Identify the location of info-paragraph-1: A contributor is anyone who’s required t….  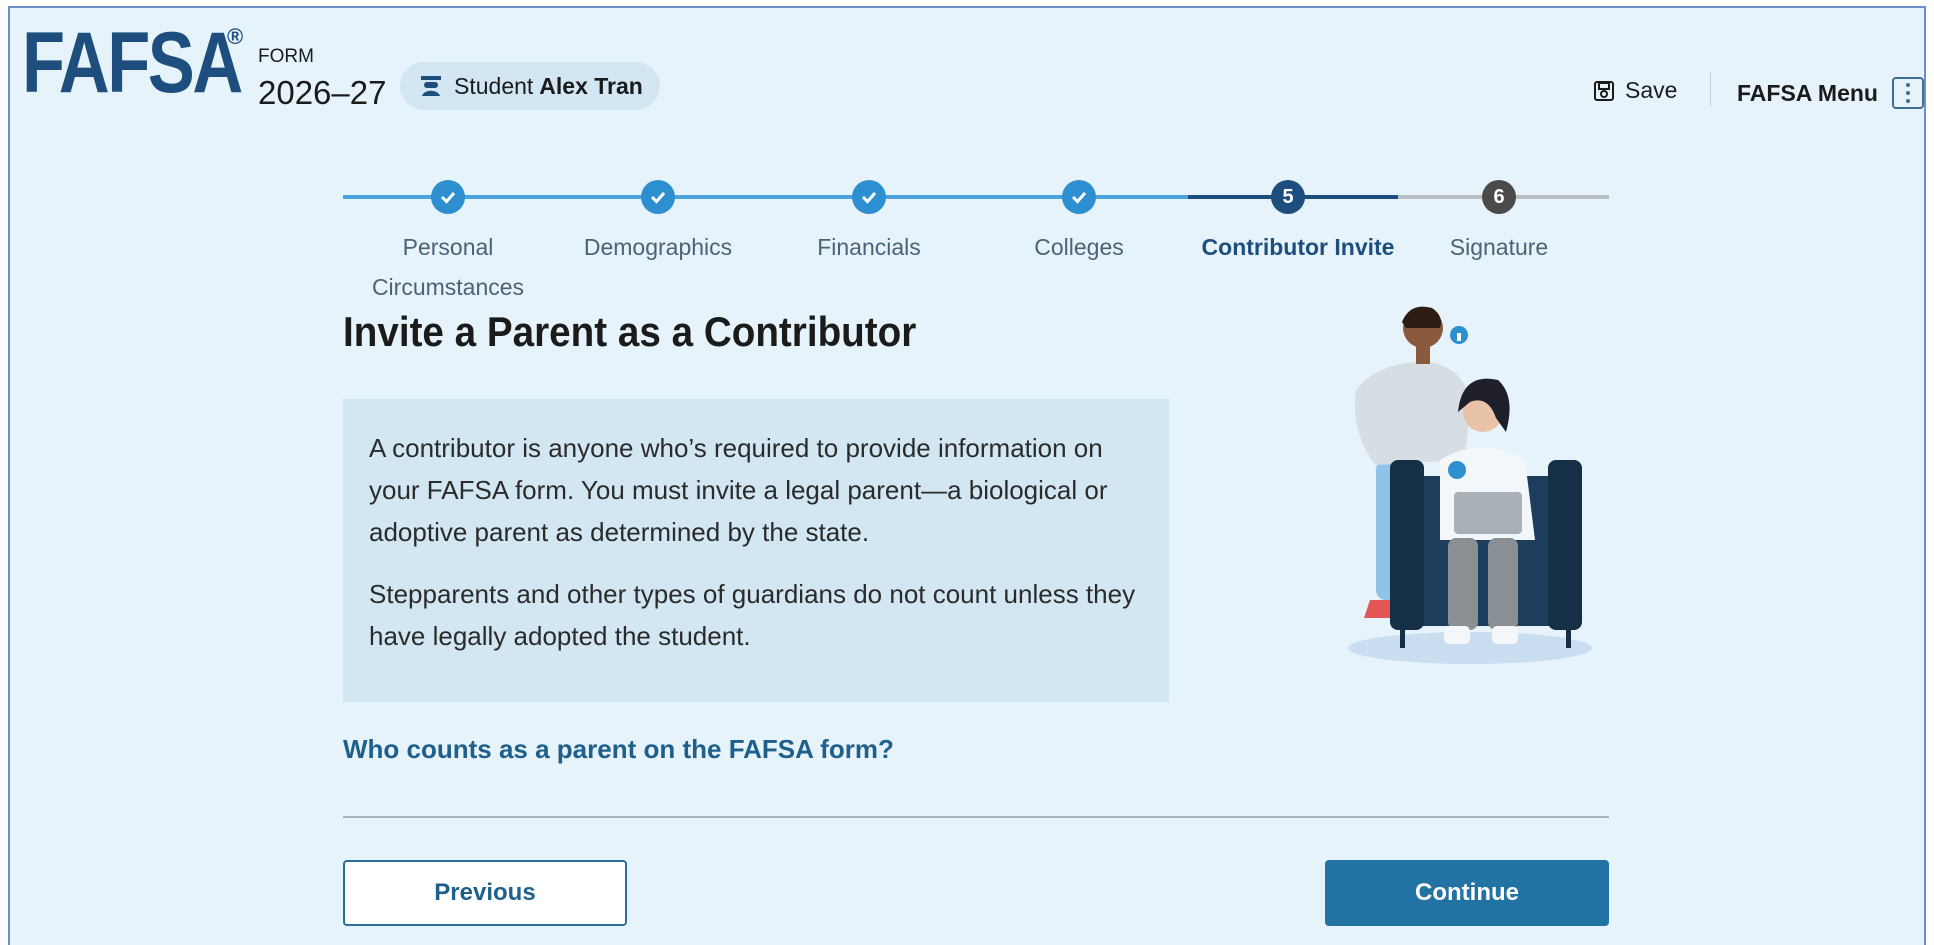
(738, 490).